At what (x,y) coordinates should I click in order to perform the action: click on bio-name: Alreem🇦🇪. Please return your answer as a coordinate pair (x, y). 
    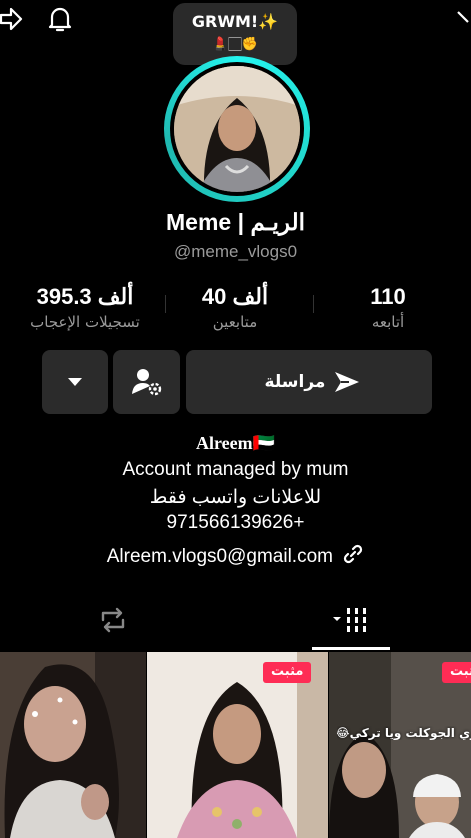
    Looking at the image, I should click on (235, 443).